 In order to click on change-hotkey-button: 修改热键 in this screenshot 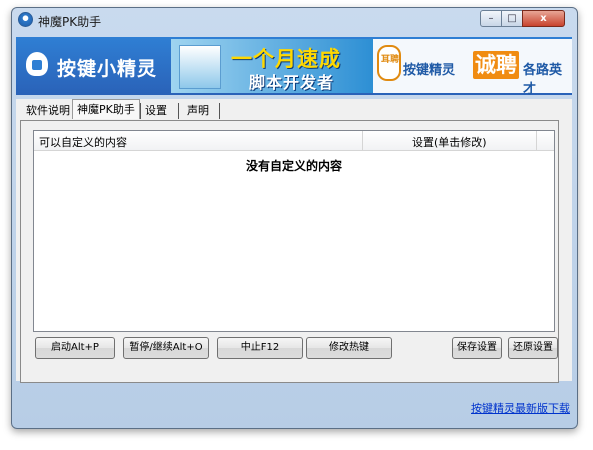, I will do `click(349, 348)`.